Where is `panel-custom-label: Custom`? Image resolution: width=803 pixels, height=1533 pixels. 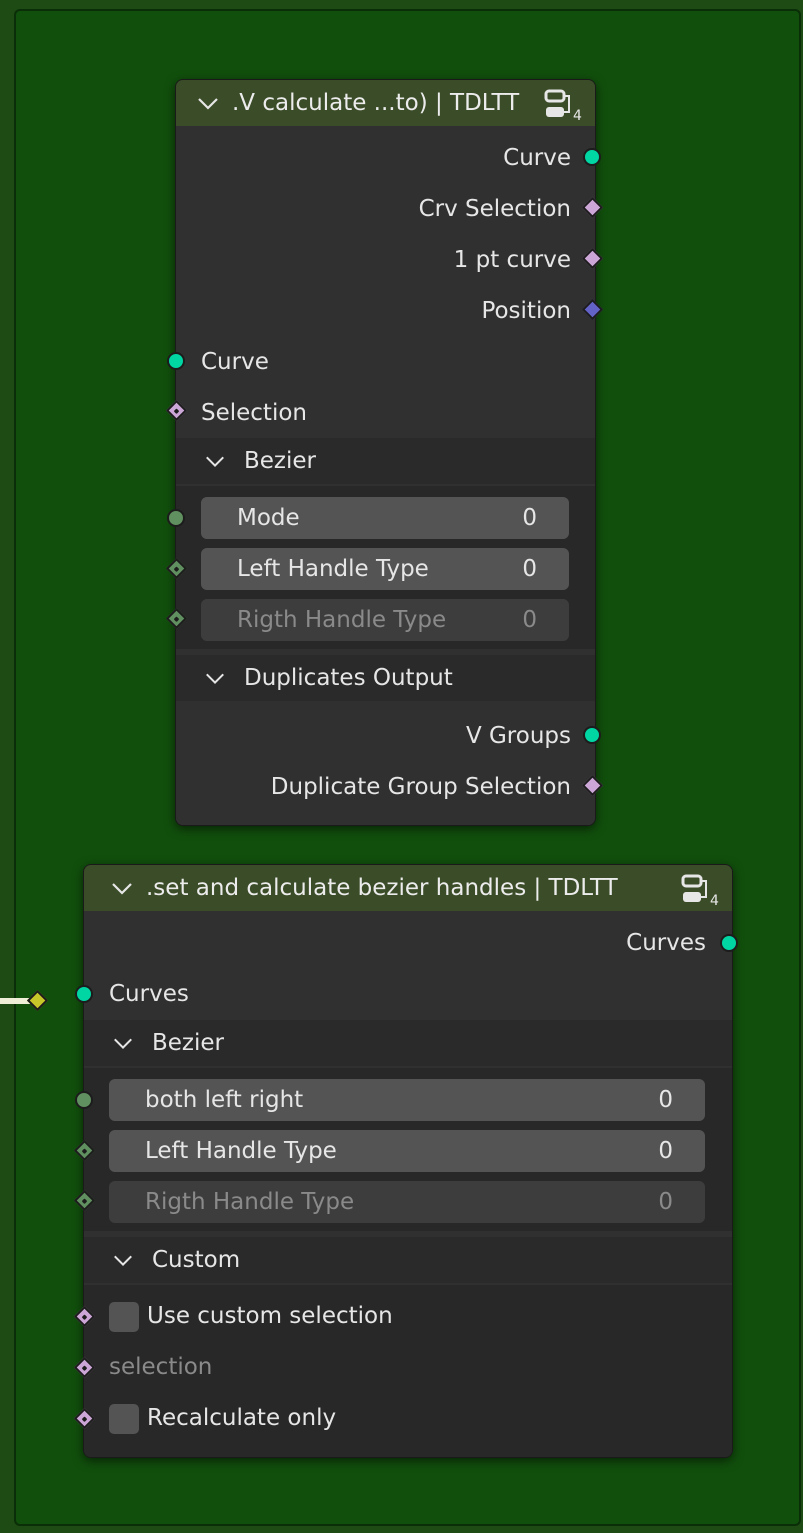
panel-custom-label: Custom is located at coordinates (196, 1260).